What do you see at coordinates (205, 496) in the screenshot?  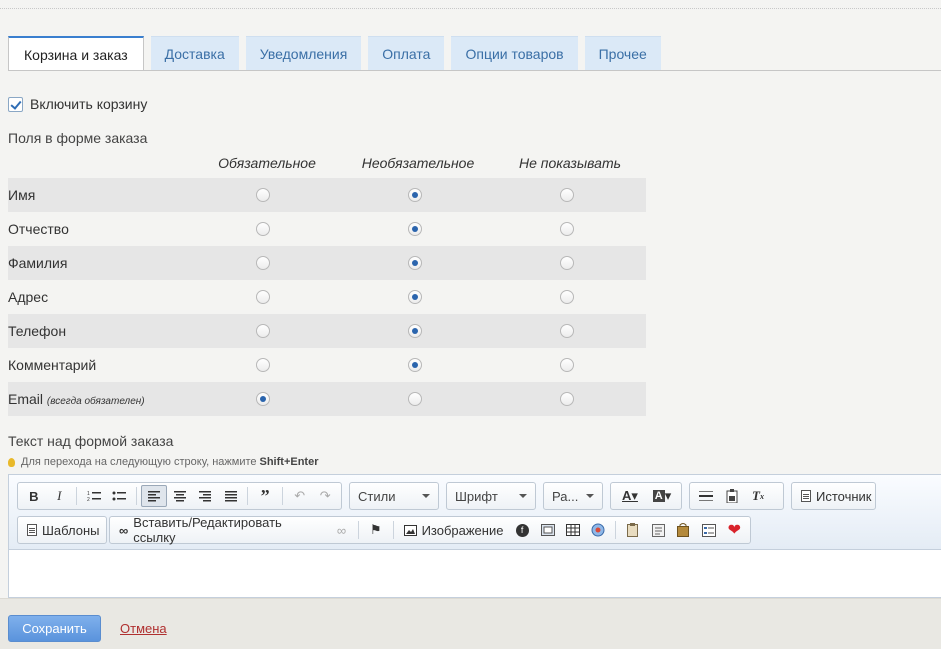 I see `align-right-button` at bounding box center [205, 496].